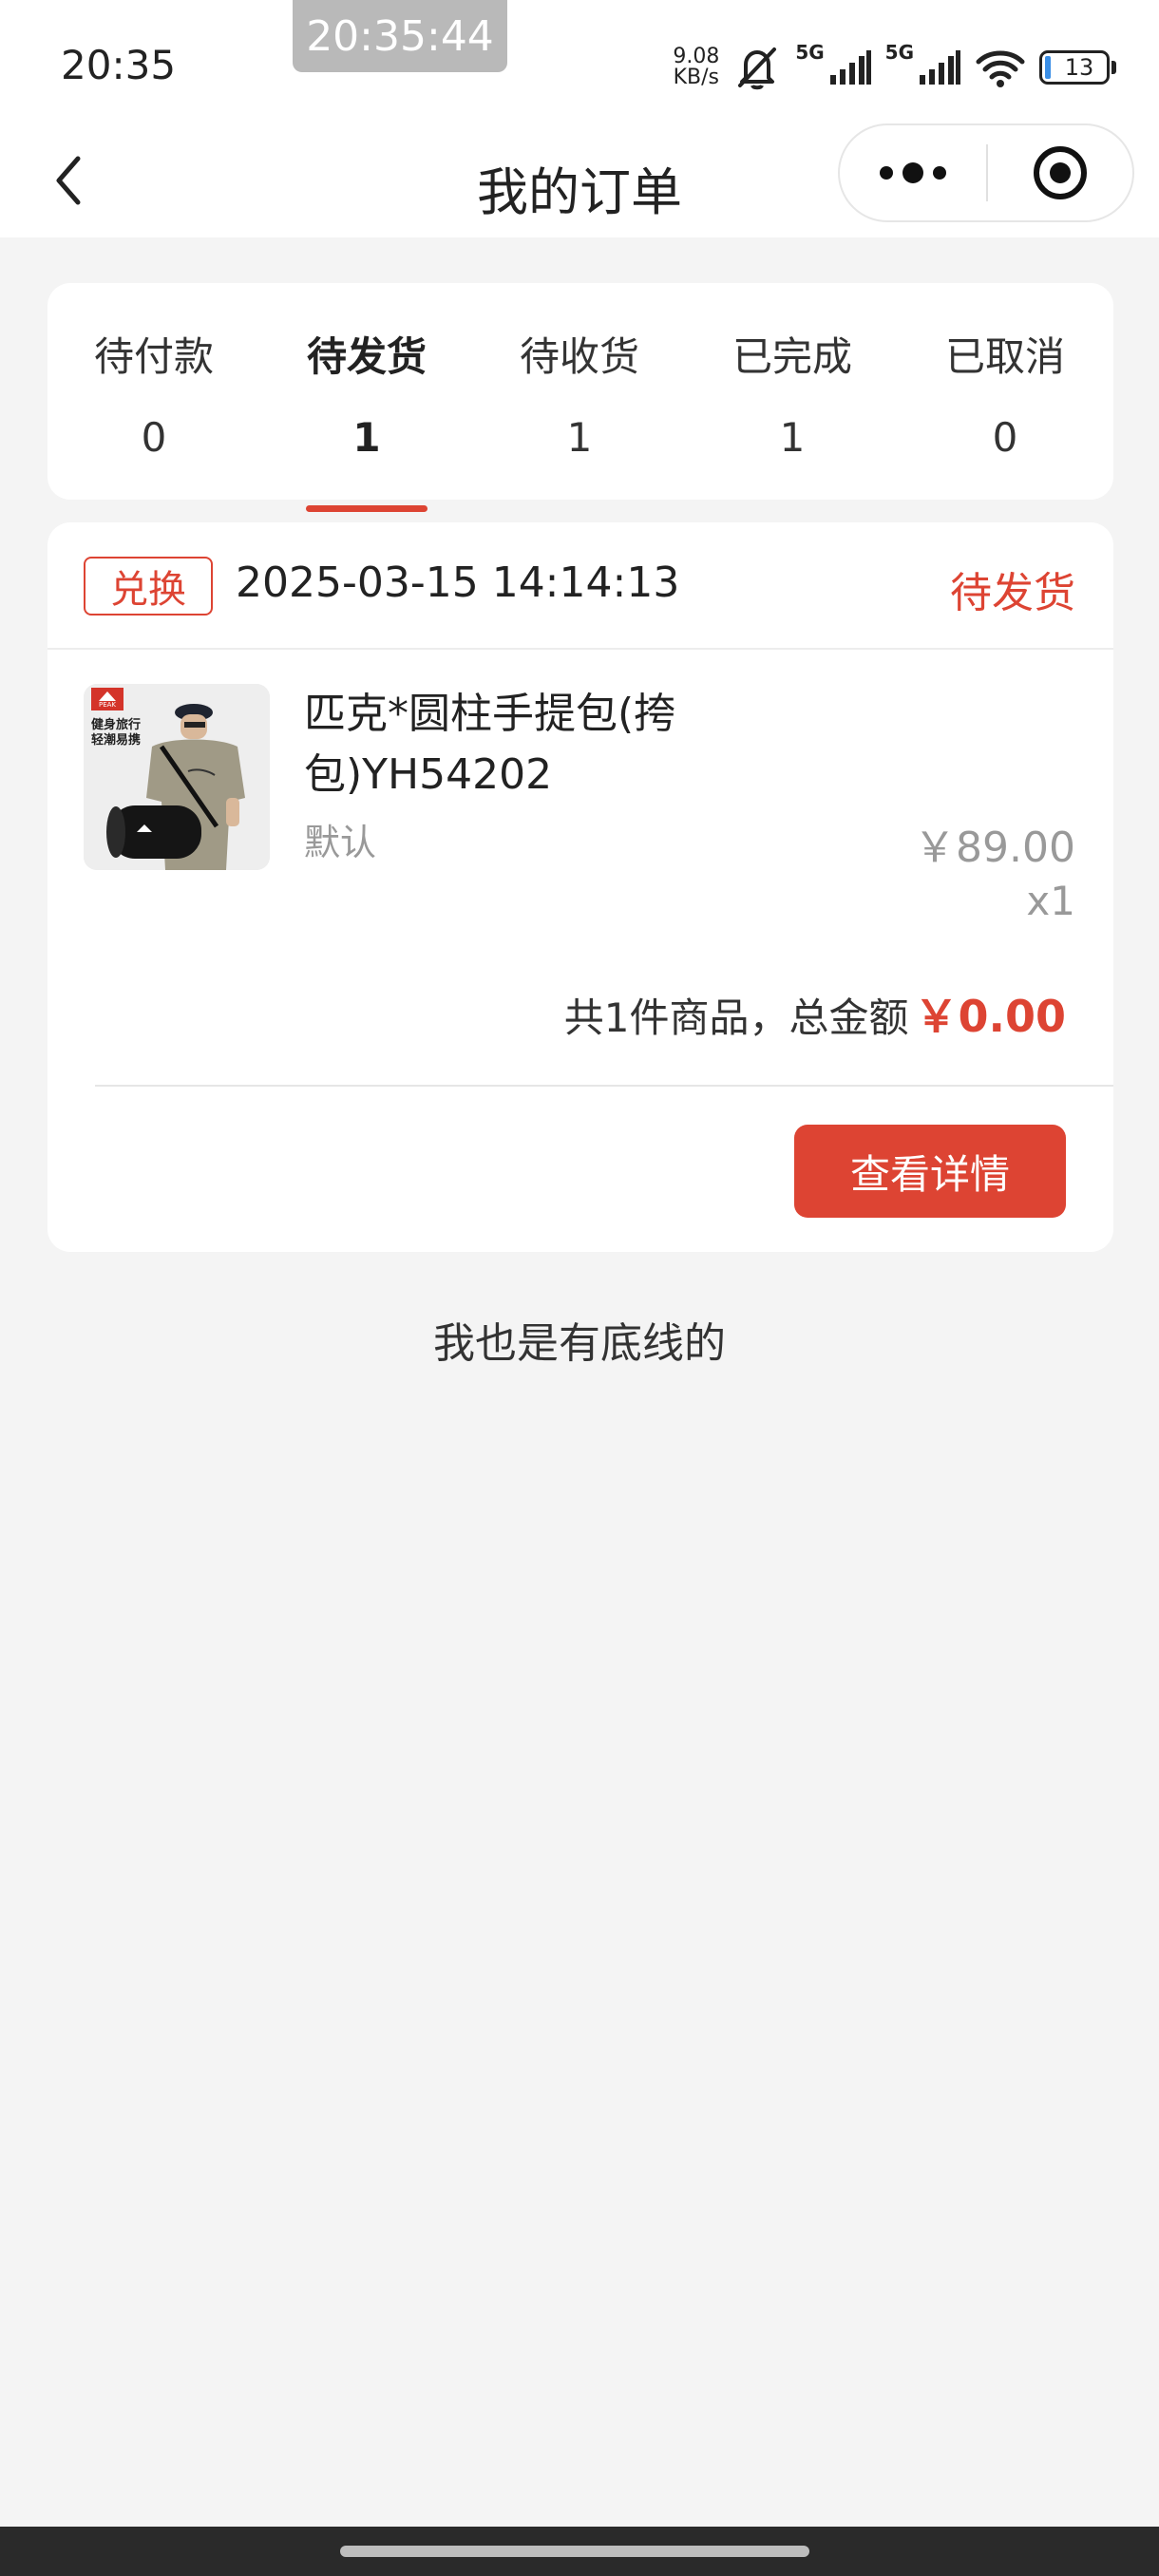  I want to click on product-image: PEAK 健身旅行 轻潮易携, so click(177, 777).